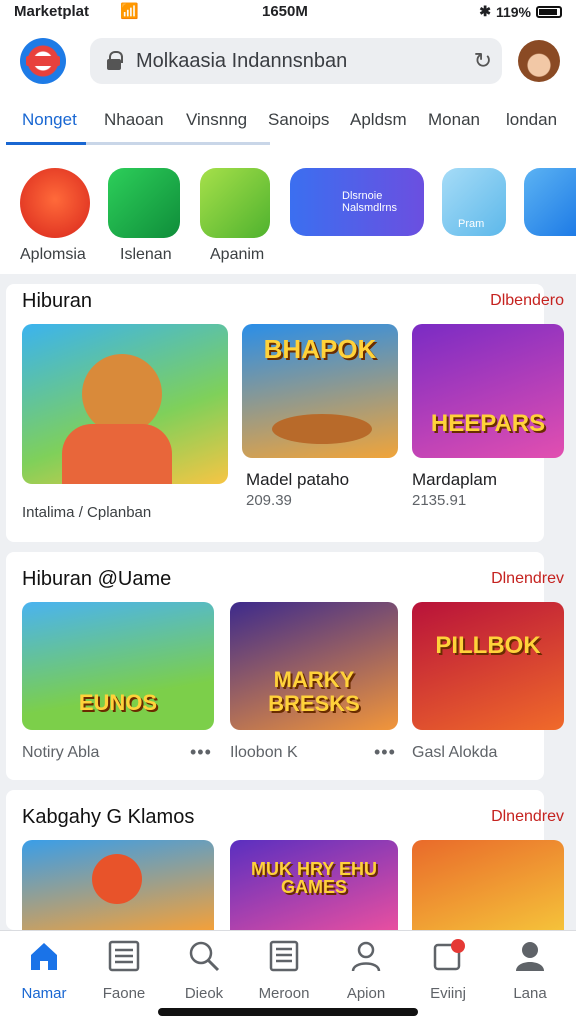 This screenshot has height=1024, width=576. What do you see at coordinates (485, 11) in the screenshot?
I see `bluetooth-icon: ✱` at bounding box center [485, 11].